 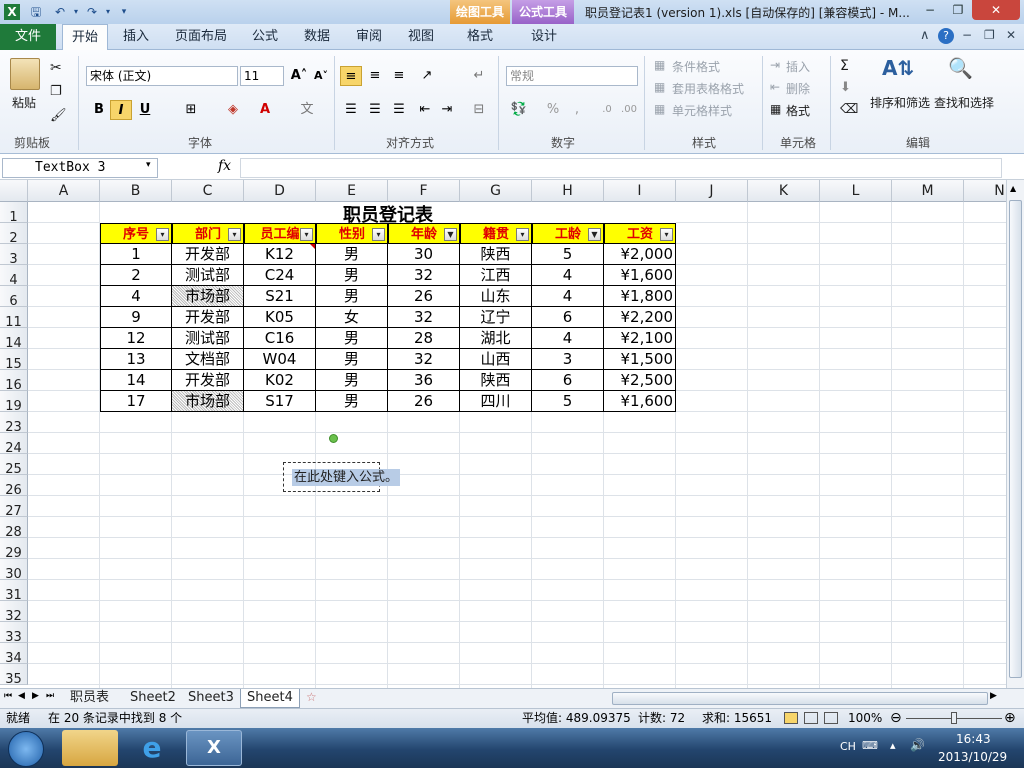 I want to click on table-cell: ¥1,500, so click(x=640, y=359).